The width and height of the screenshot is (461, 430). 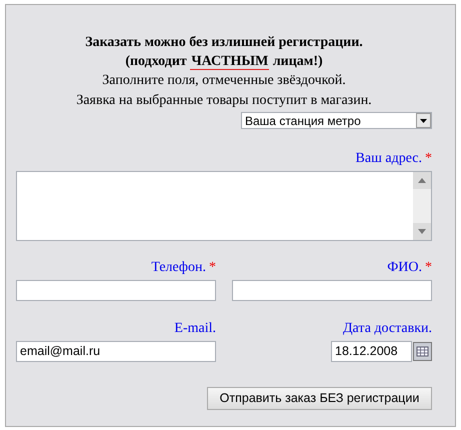 What do you see at coordinates (224, 43) in the screenshot?
I see `heading: Заказать можно без излишней регистрации.` at bounding box center [224, 43].